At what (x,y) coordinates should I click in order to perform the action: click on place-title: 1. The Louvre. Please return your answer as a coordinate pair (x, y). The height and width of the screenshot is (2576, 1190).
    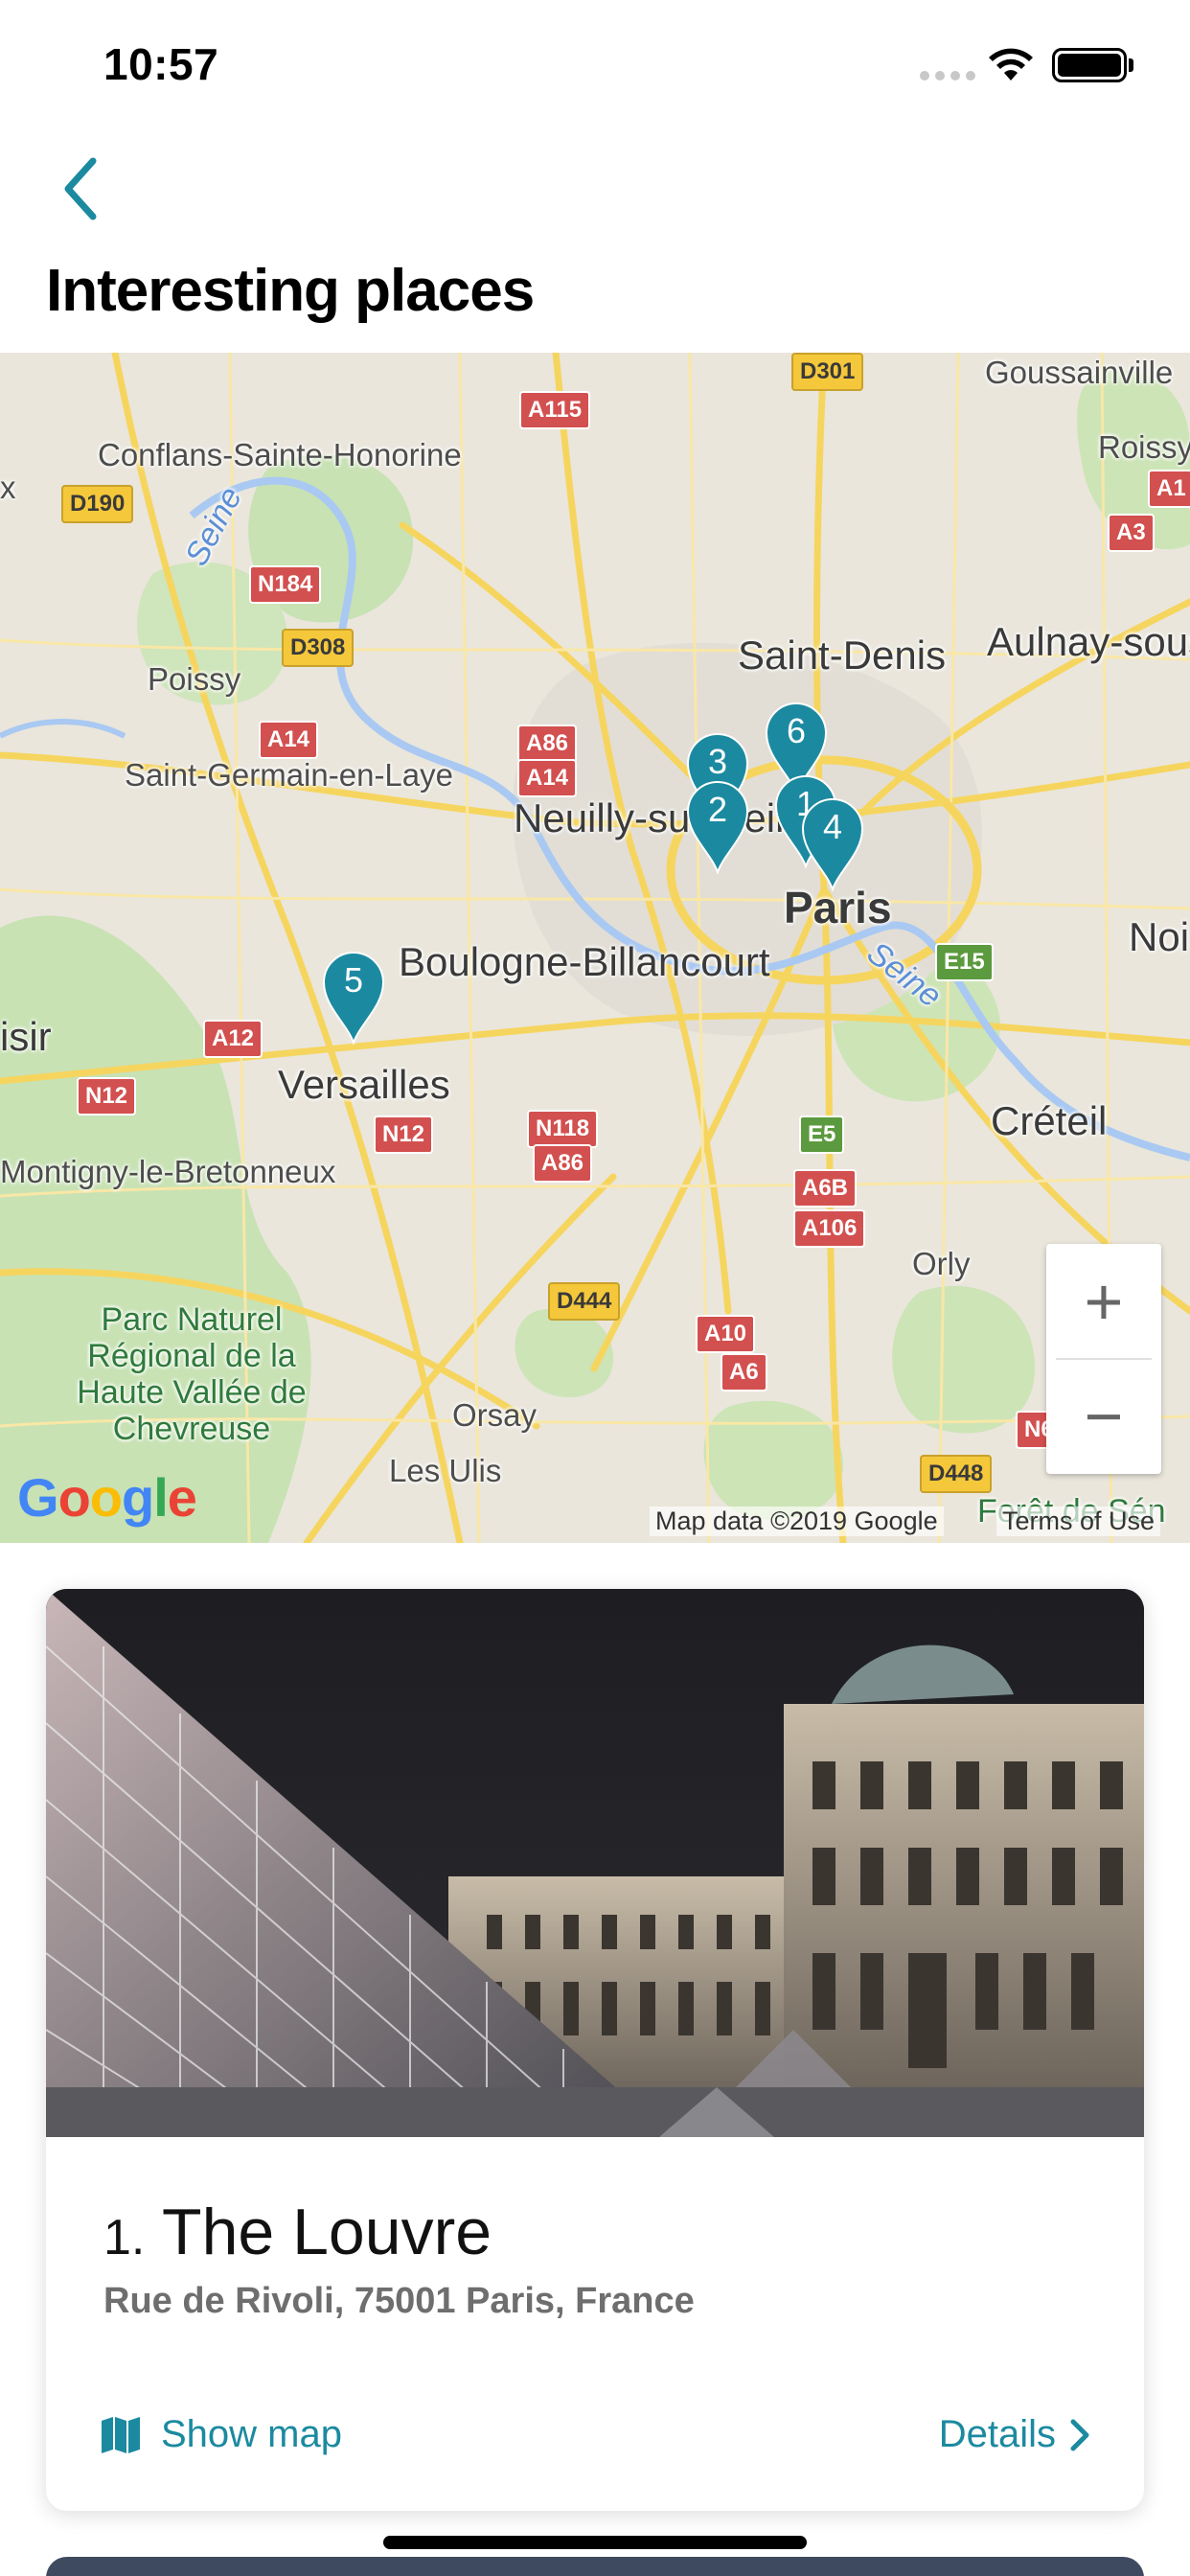
    Looking at the image, I should click on (297, 2232).